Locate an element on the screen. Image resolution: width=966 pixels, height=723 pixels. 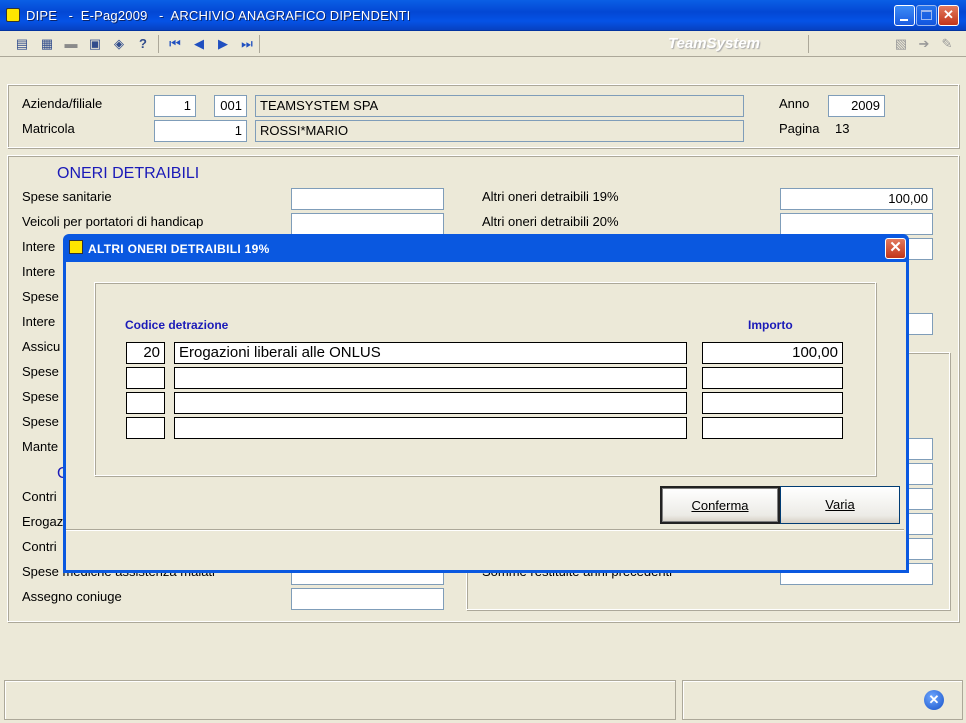
spese-sanitarie-label: Spese sanitarie is located at coordinates (67, 196).